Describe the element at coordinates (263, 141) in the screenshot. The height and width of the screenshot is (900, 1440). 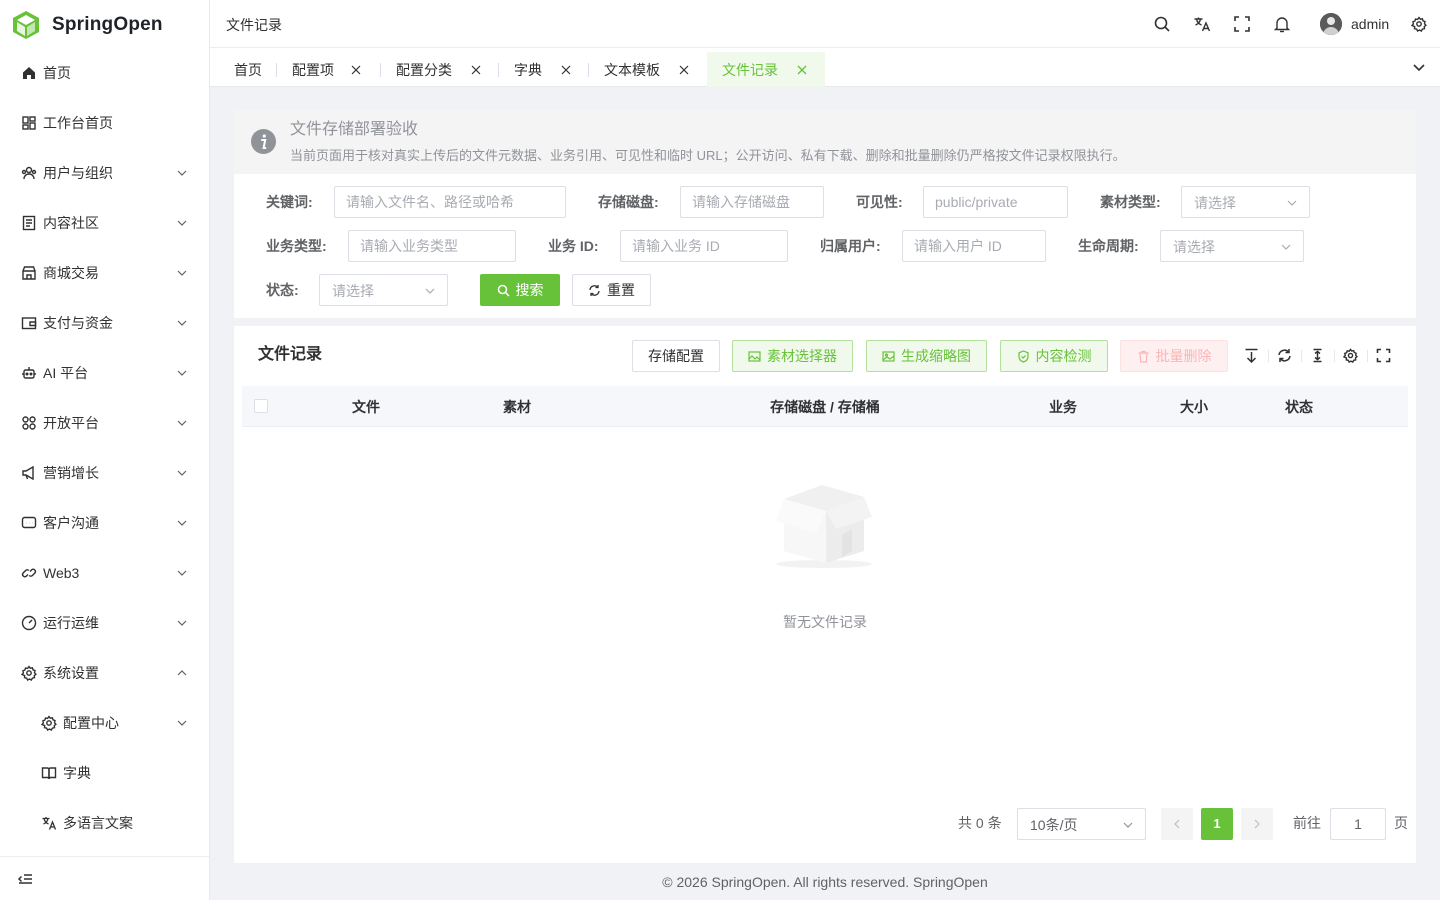
I see `info-icon` at that location.